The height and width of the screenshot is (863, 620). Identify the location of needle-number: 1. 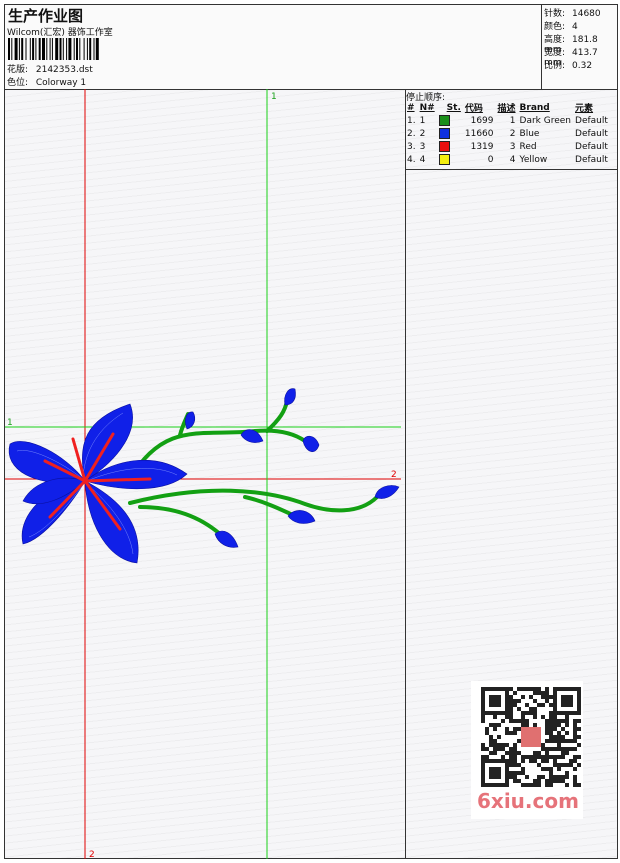
(422, 120).